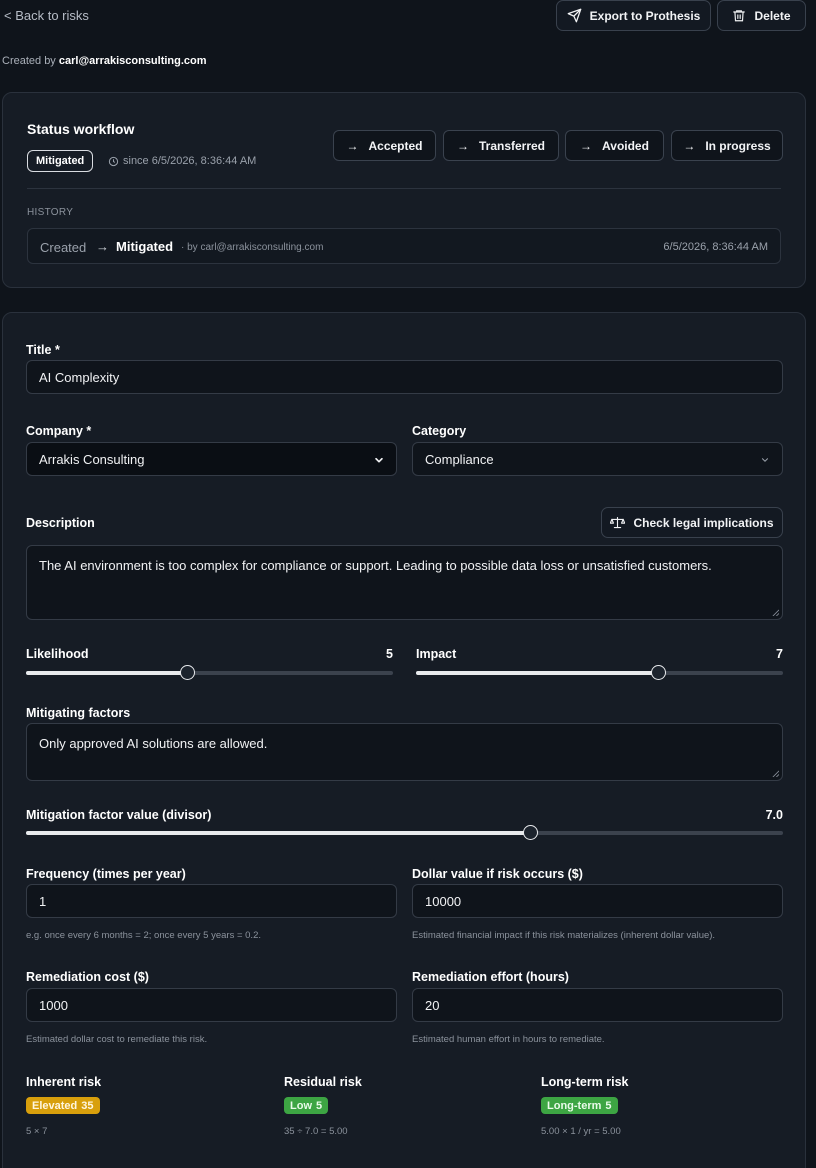 The height and width of the screenshot is (1168, 816). What do you see at coordinates (404, 377) in the screenshot?
I see `title-input: AI Complexity` at bounding box center [404, 377].